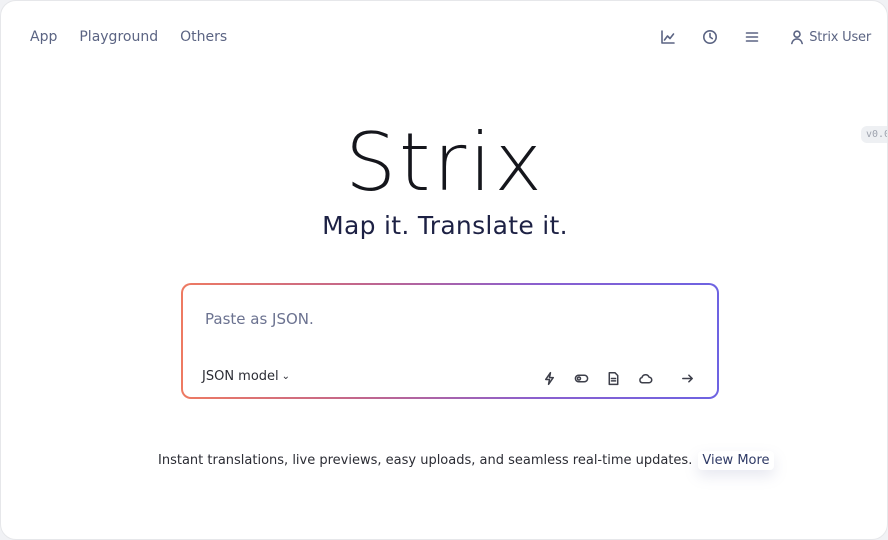  Describe the element at coordinates (764, 37) in the screenshot. I see `header-actions: Strix User` at that location.